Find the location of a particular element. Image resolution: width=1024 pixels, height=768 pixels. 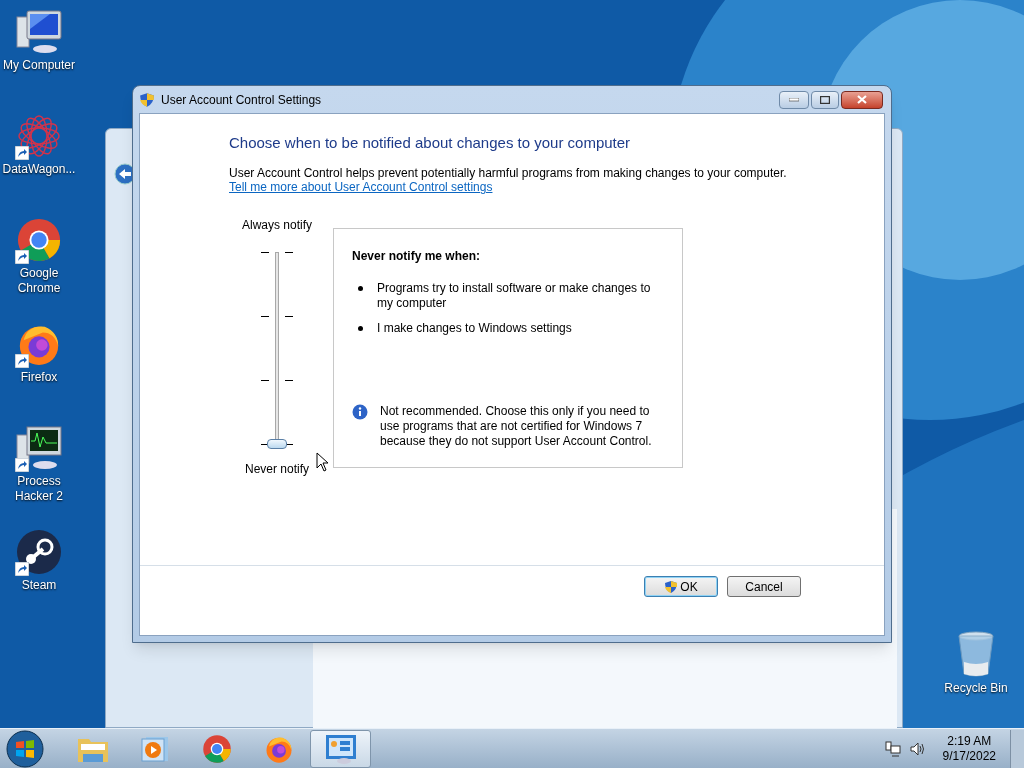

maximize-button is located at coordinates (825, 99).